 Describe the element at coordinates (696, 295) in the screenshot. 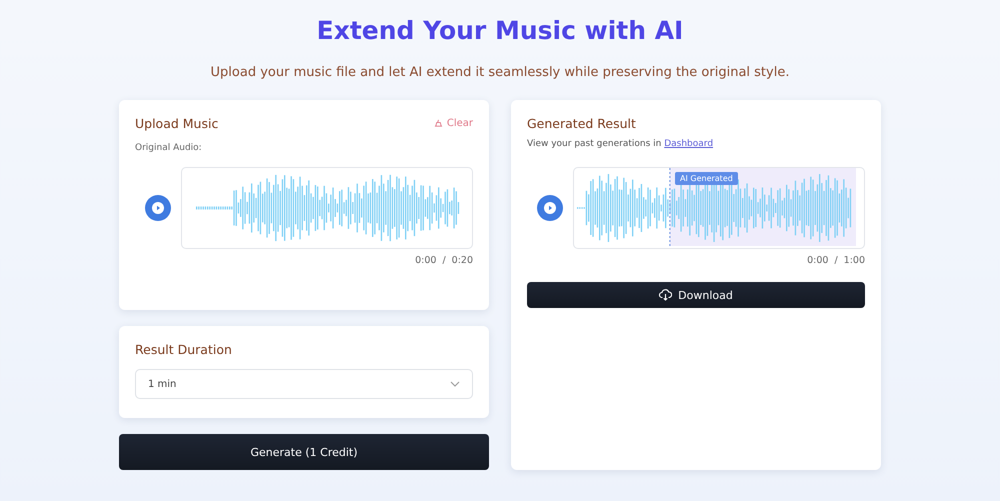

I see `download-button: Download` at that location.